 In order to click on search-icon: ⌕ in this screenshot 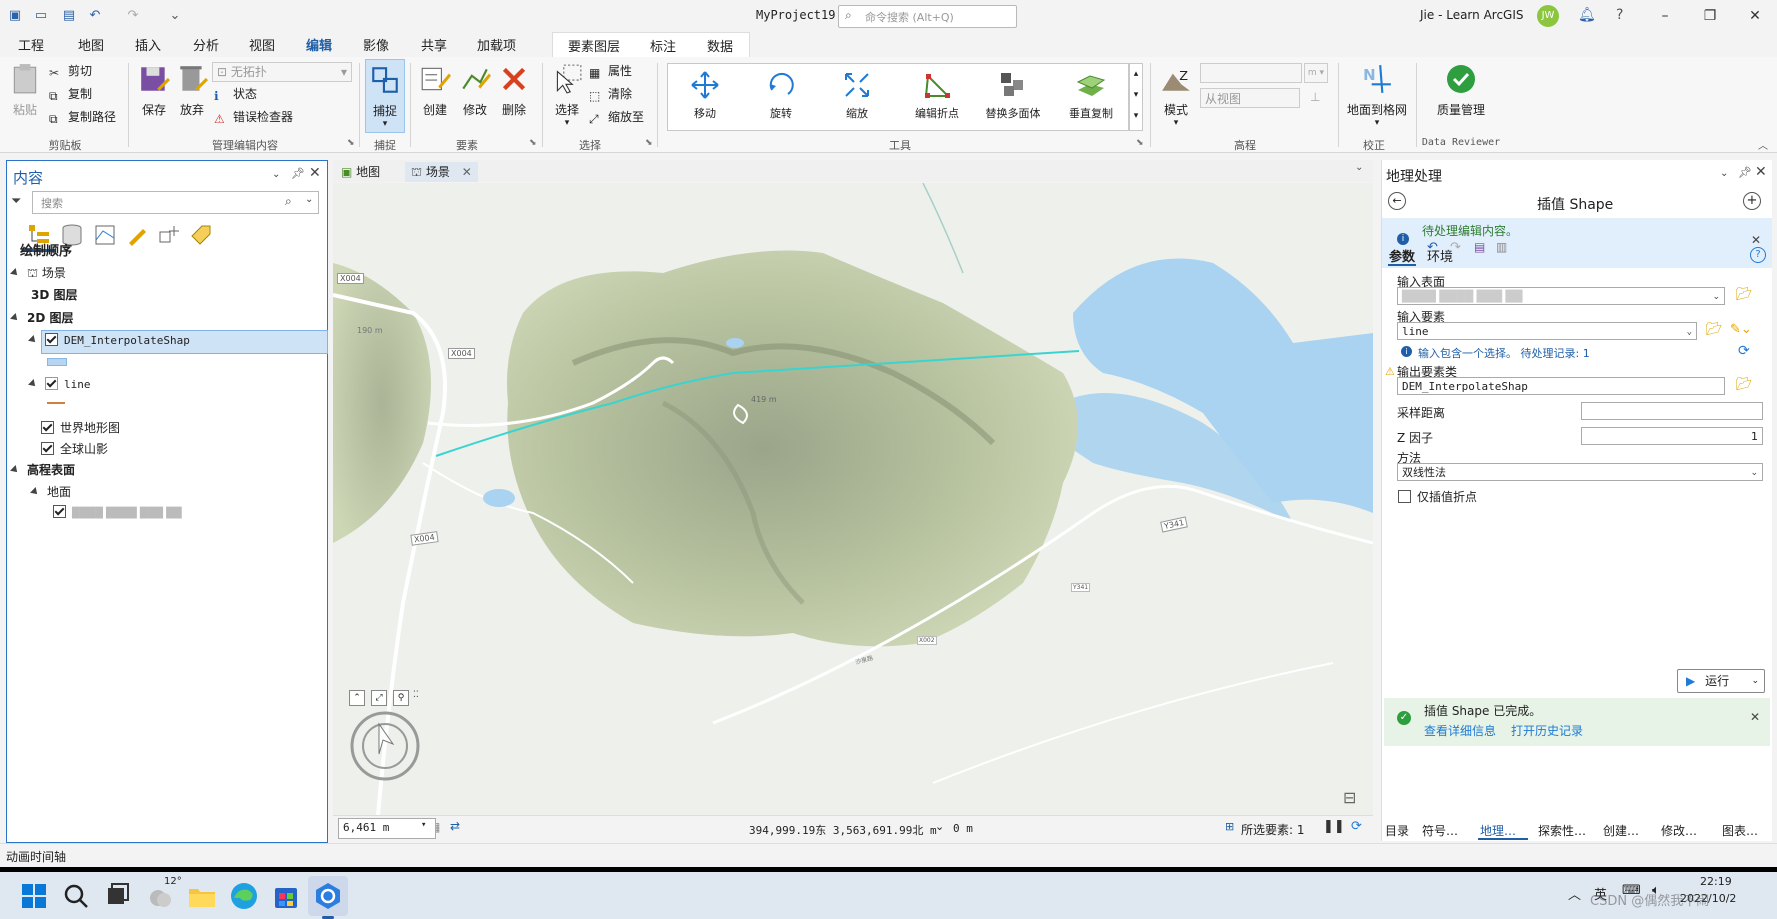, I will do `click(288, 201)`.